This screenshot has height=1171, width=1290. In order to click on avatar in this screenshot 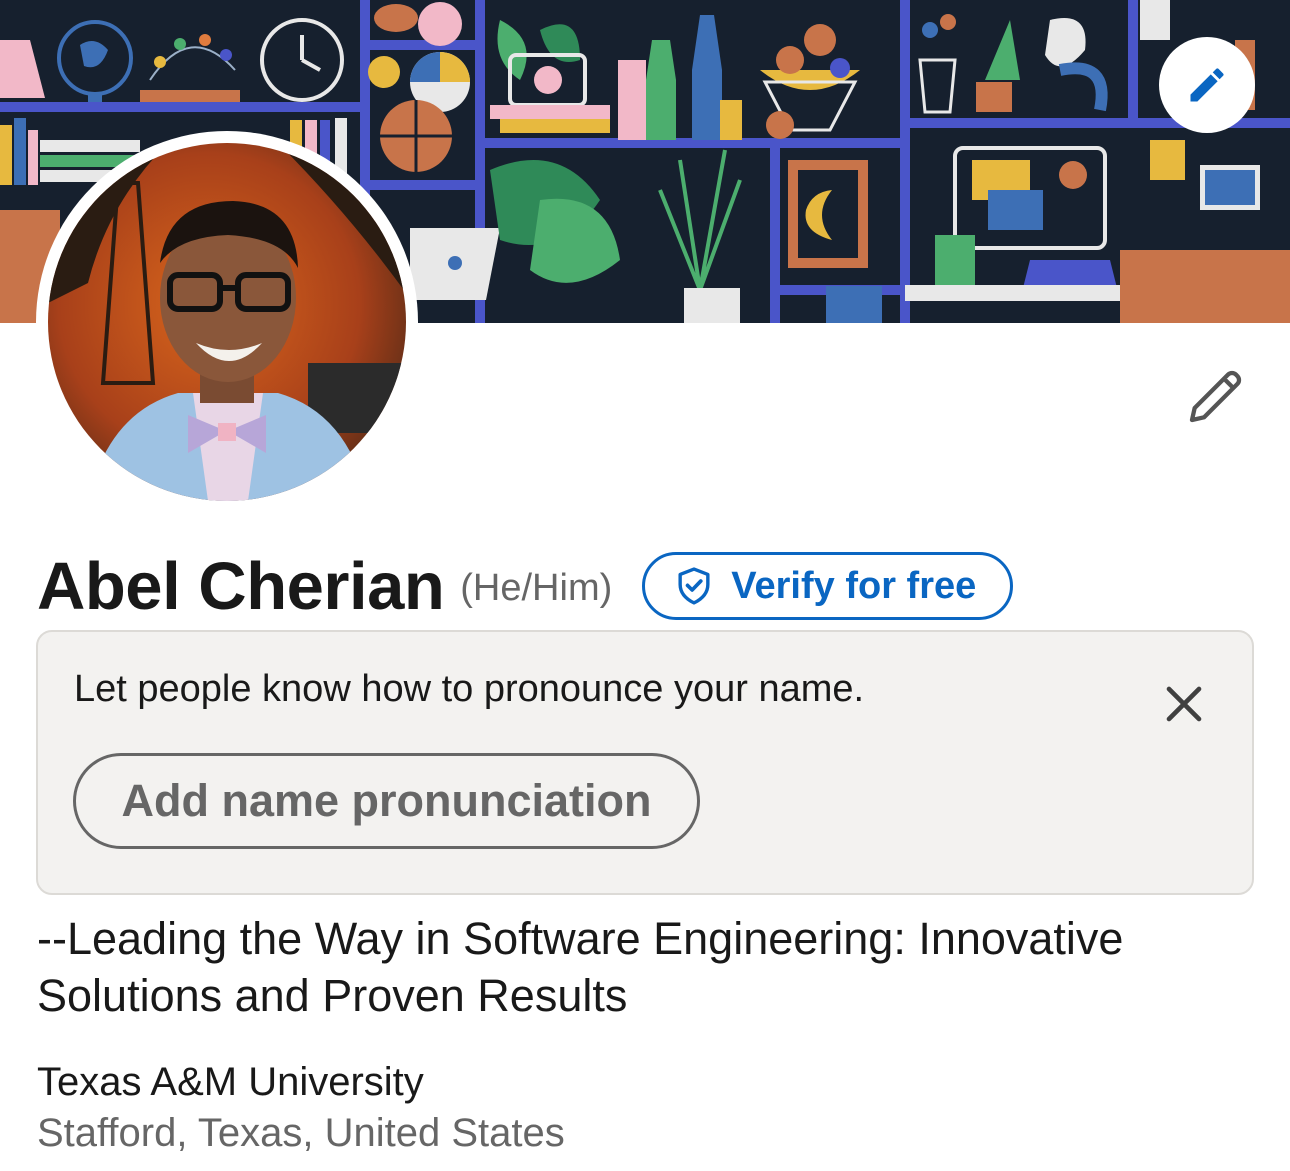, I will do `click(227, 322)`.